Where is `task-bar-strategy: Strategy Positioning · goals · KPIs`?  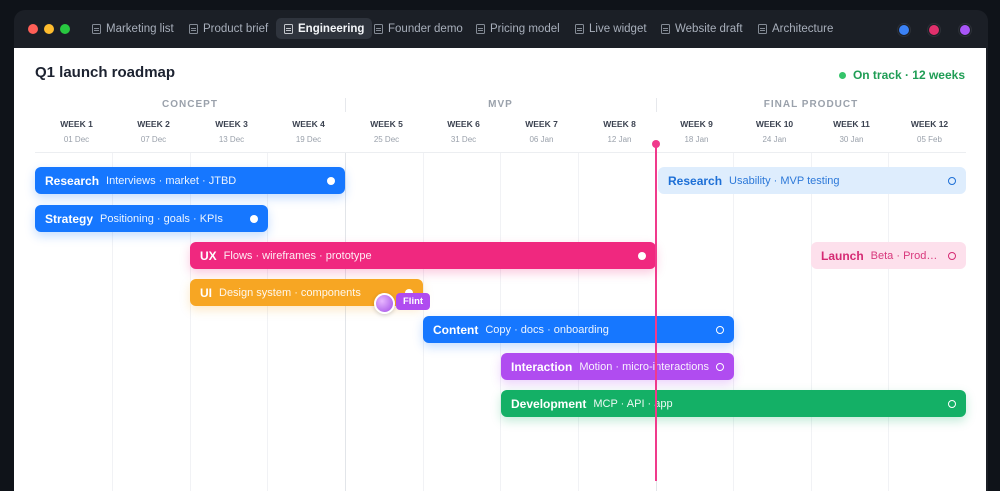 task-bar-strategy: Strategy Positioning · goals · KPIs is located at coordinates (151, 218).